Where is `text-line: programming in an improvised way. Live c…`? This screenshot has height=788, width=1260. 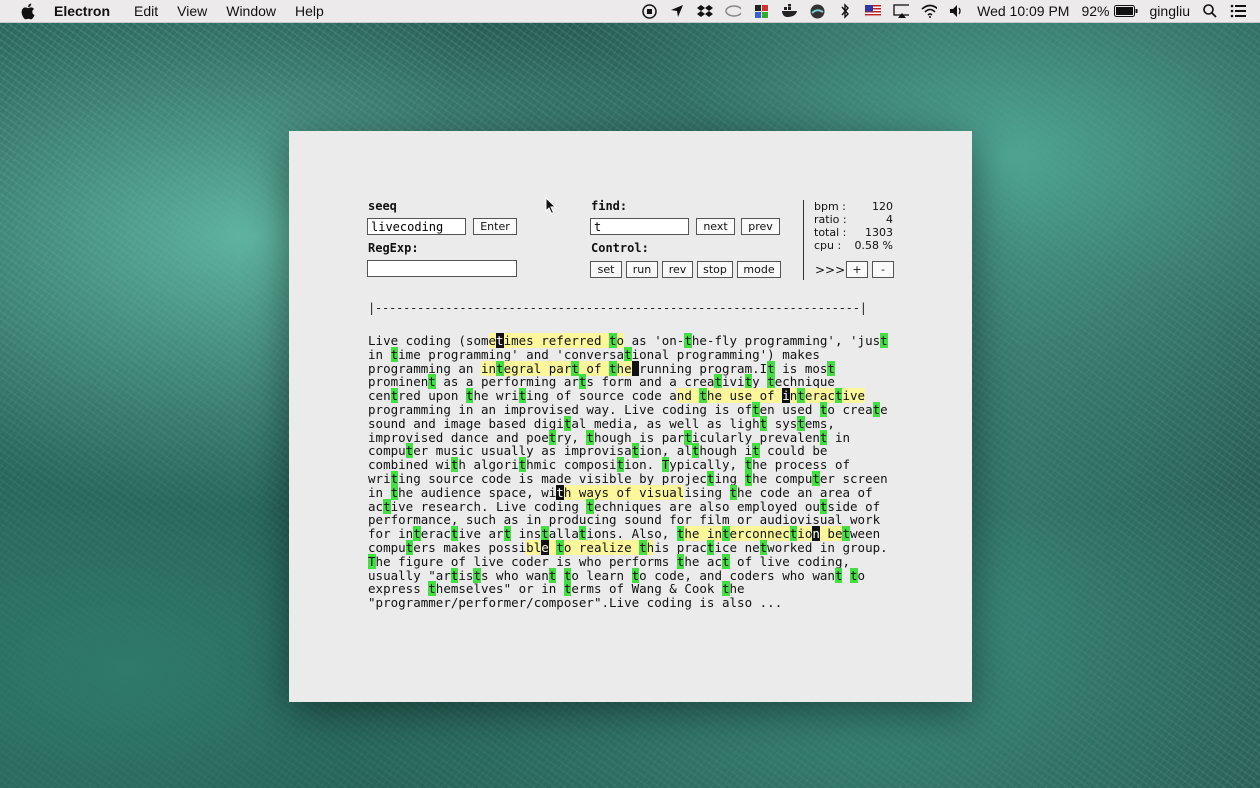
text-line: programming in an improvised way. Live c… is located at coordinates (628, 409).